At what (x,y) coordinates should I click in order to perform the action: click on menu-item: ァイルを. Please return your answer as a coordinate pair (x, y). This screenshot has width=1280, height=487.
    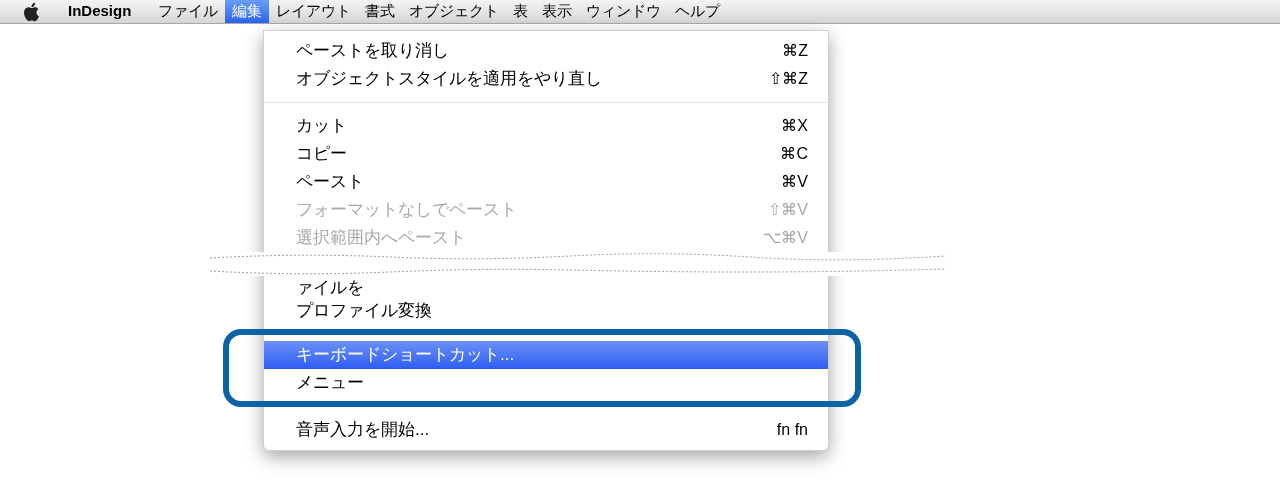
    Looking at the image, I should click on (546, 287).